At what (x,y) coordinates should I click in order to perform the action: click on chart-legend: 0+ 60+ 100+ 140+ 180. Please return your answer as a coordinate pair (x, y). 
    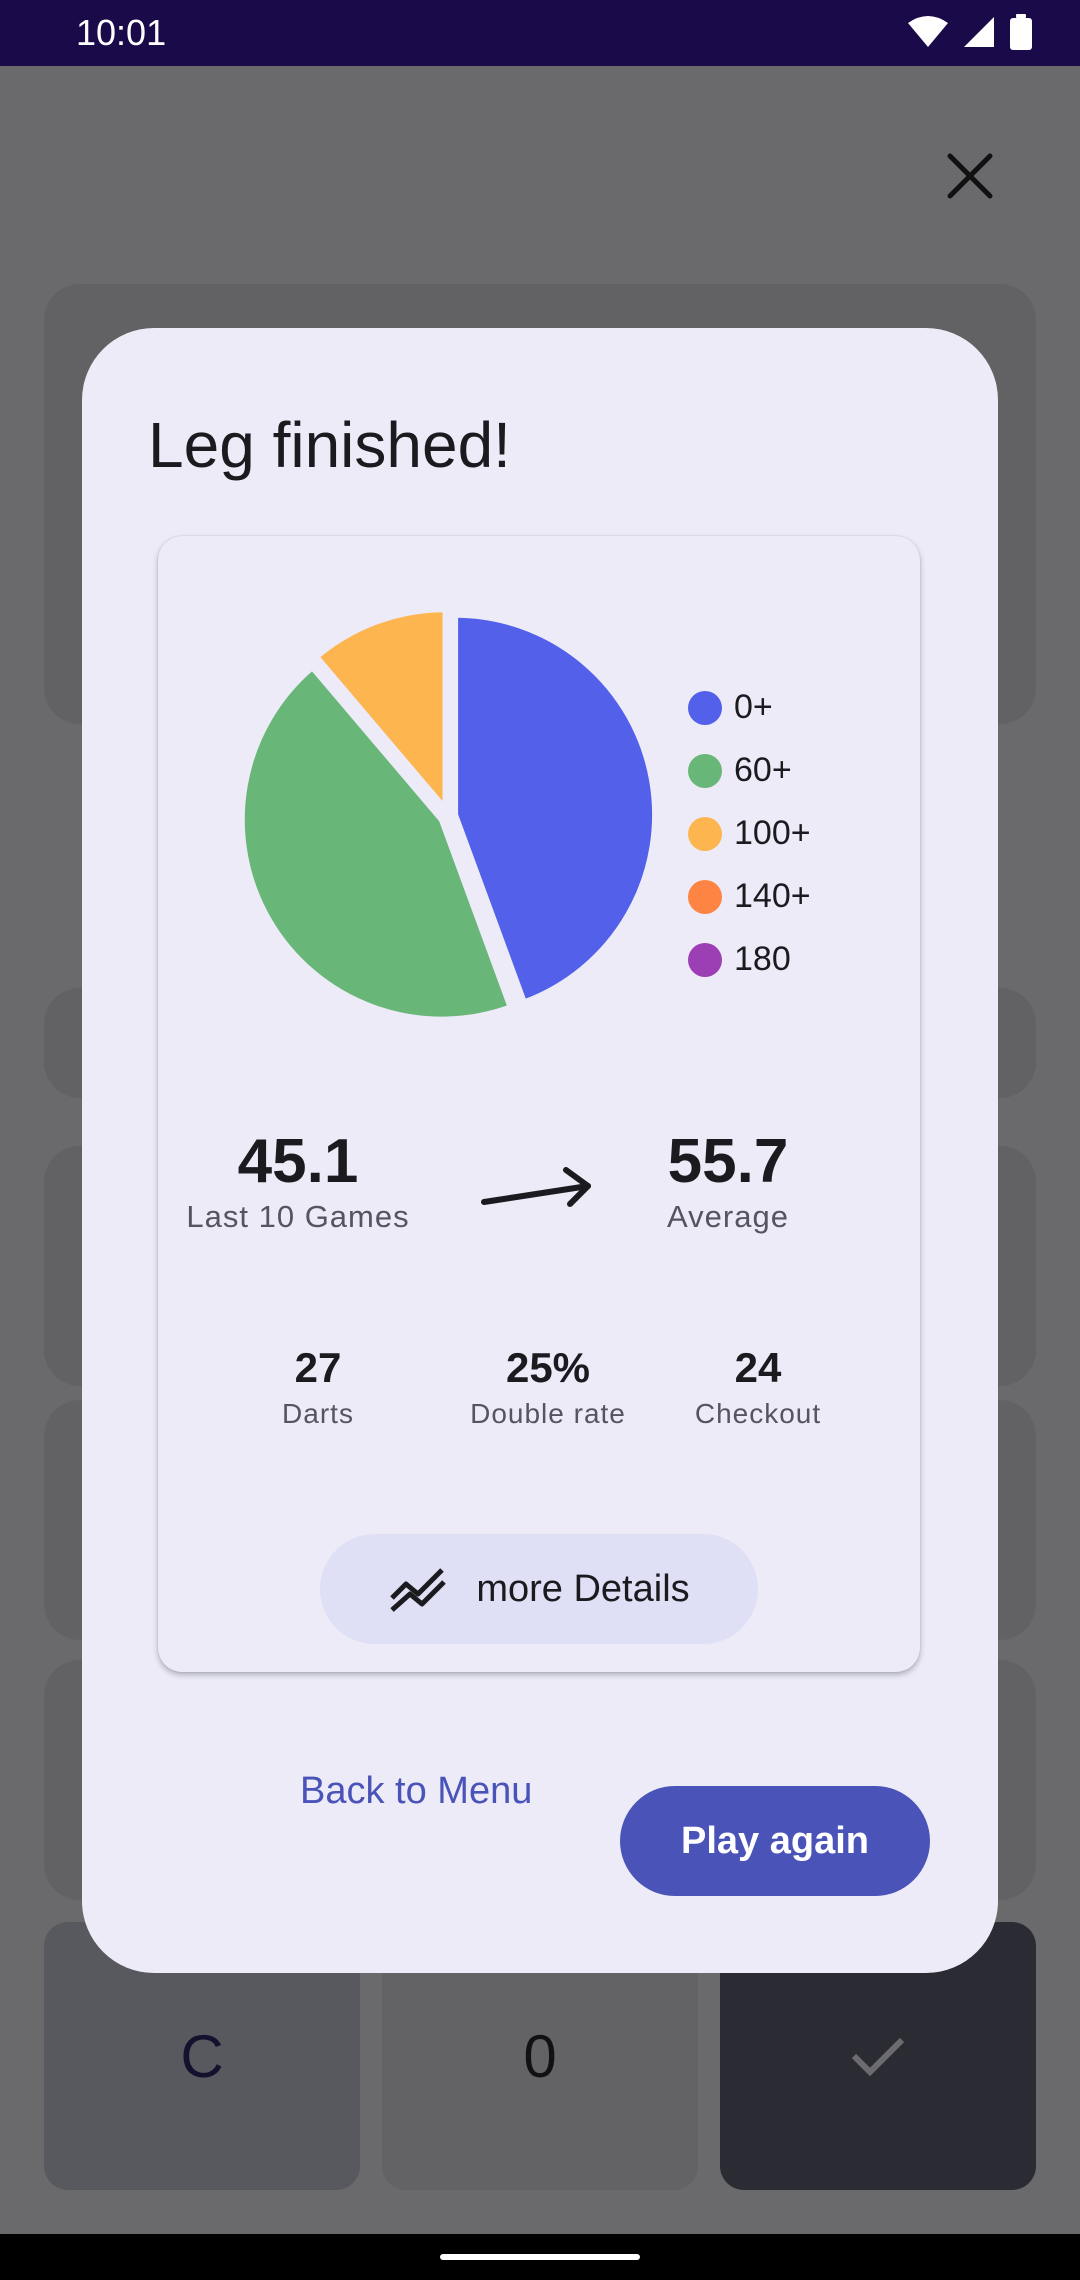
    Looking at the image, I should click on (749, 833).